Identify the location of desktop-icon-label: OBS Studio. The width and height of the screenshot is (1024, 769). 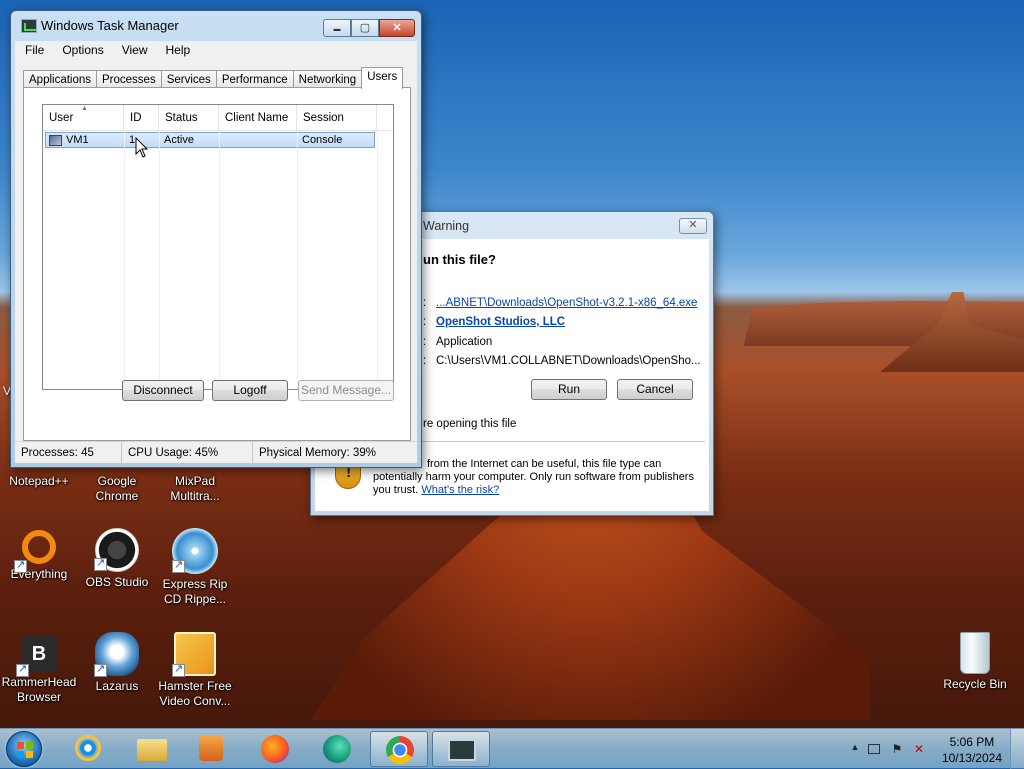
(117, 582).